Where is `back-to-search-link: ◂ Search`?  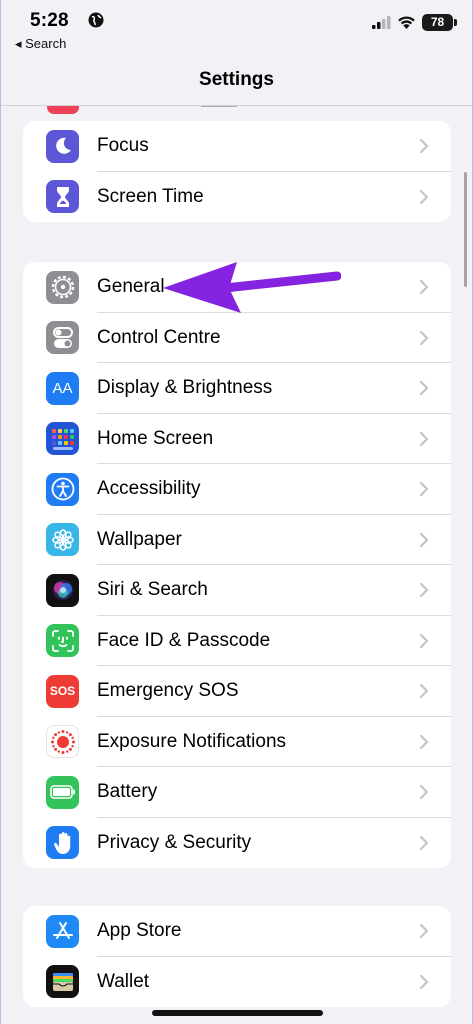
back-to-search-link: ◂ Search is located at coordinates (40, 44).